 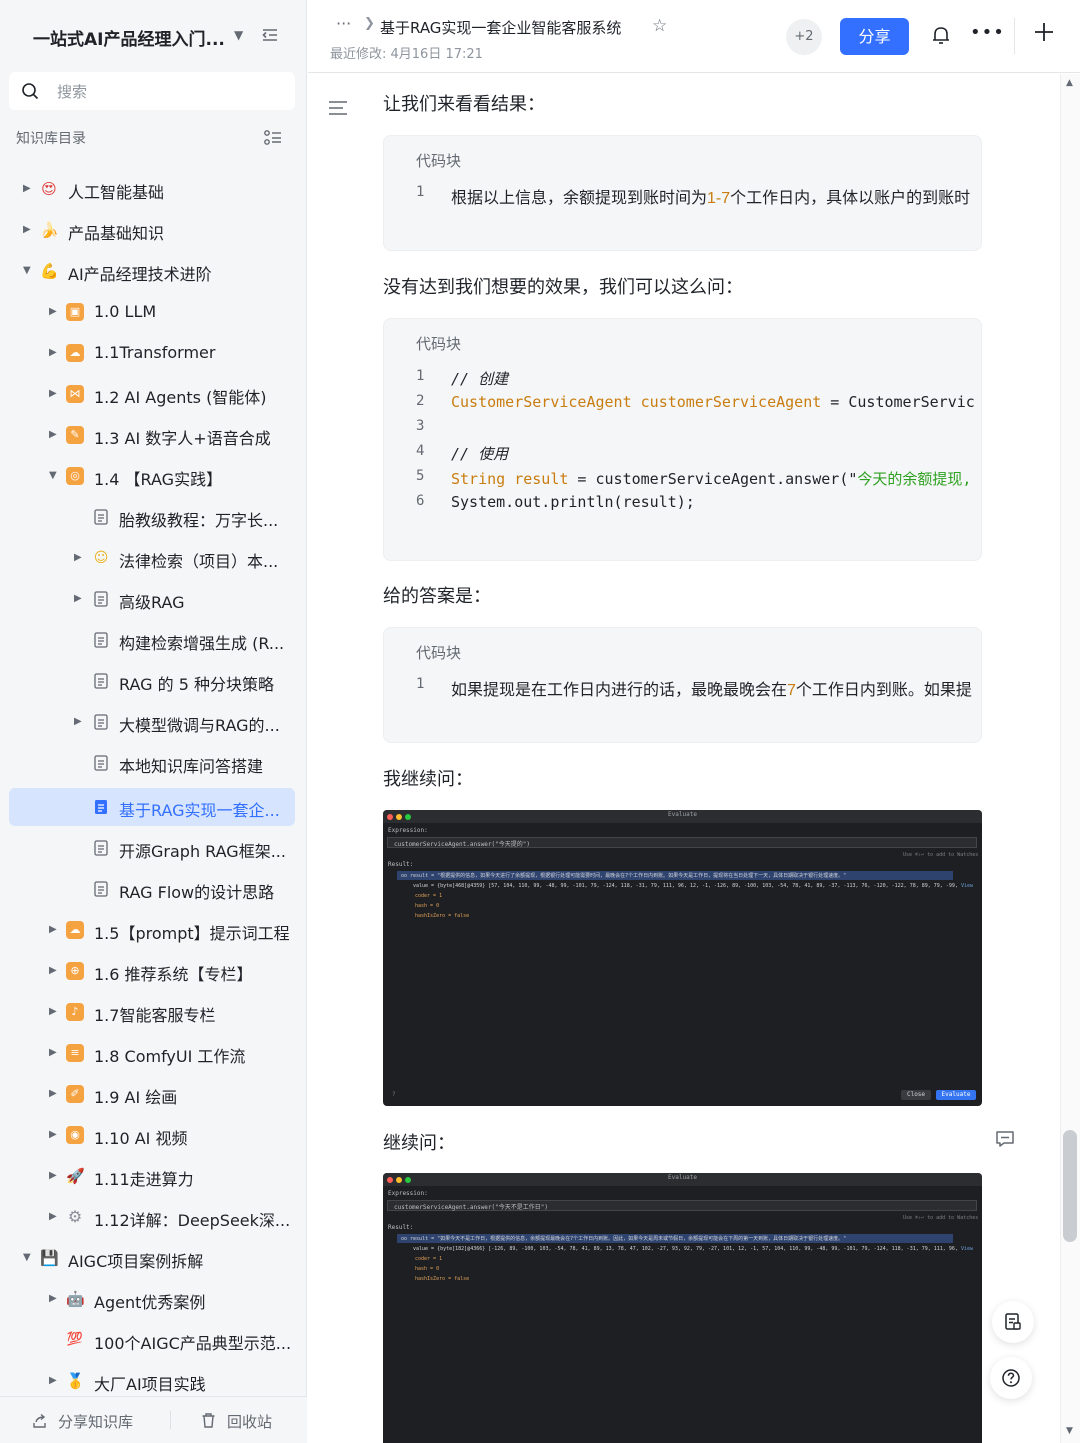 What do you see at coordinates (152, 1381) in the screenshot?
I see `tree-item: ▶ 🥇 大厂AI项目实践` at bounding box center [152, 1381].